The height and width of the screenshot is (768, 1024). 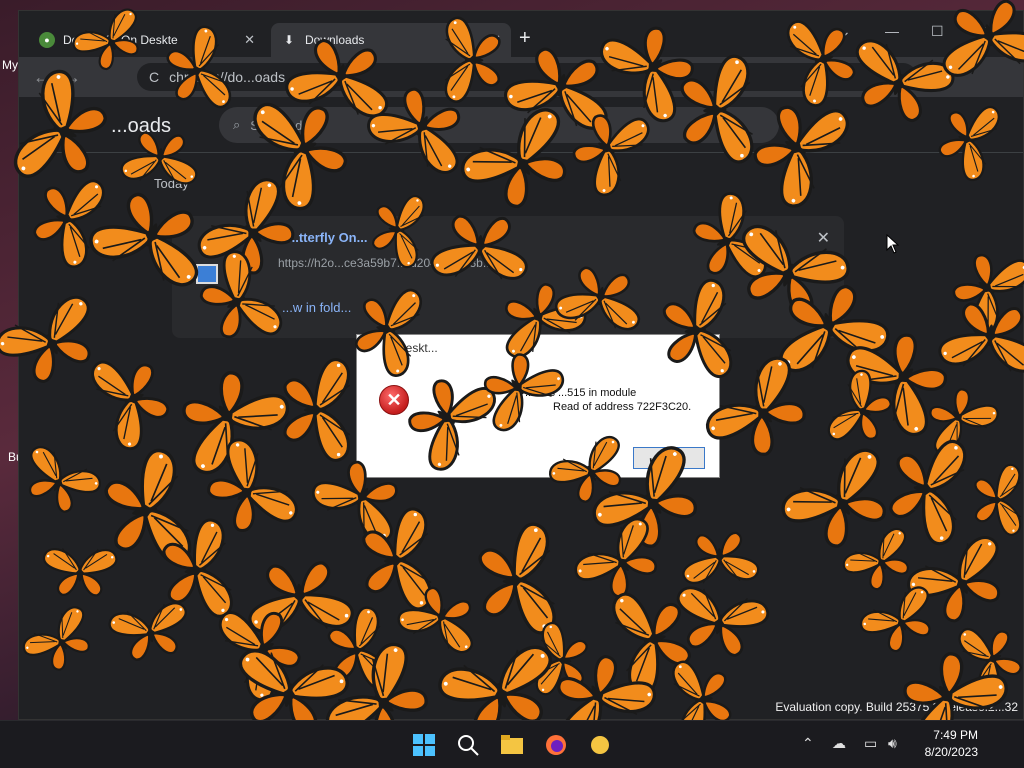 What do you see at coordinates (600, 745) in the screenshot?
I see `app-icon` at bounding box center [600, 745].